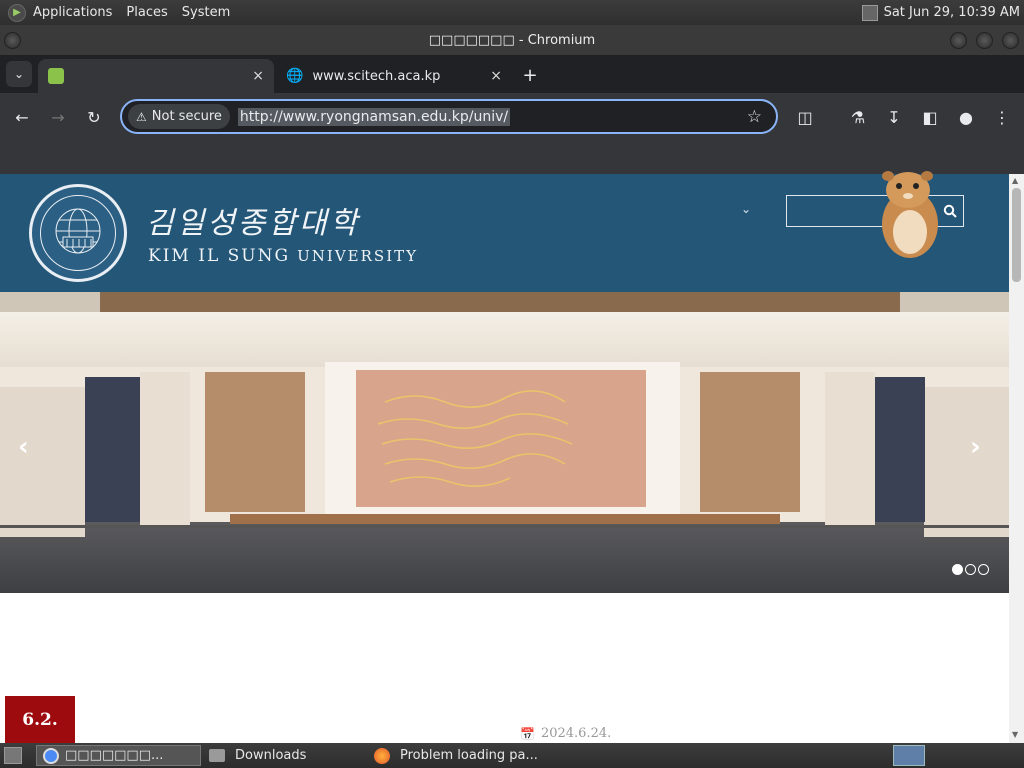 The width and height of the screenshot is (1024, 768). Describe the element at coordinates (966, 117) in the screenshot. I see `profile-icon: ●` at that location.